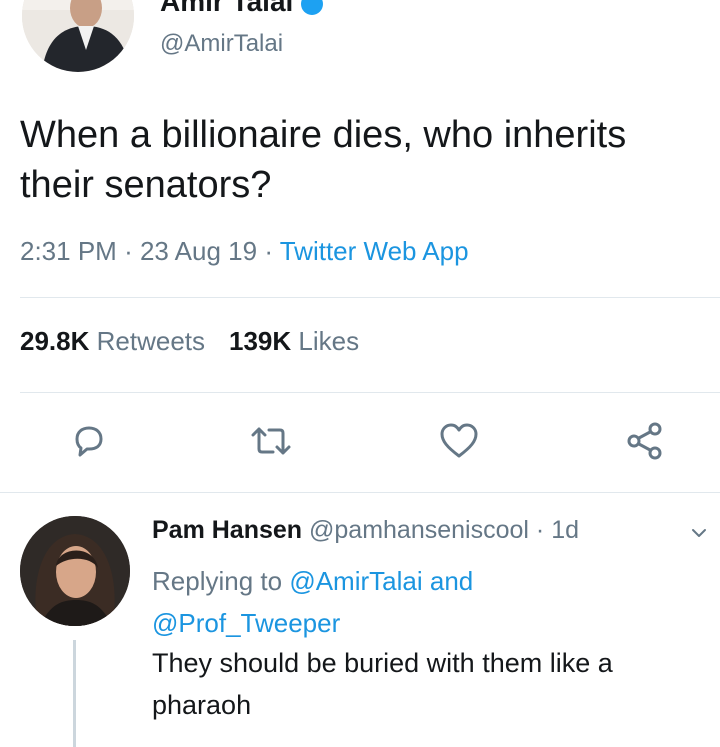 Image resolution: width=720 pixels, height=747 pixels. Describe the element at coordinates (246, 623) in the screenshot. I see `mention-link: @Prof_Tweeper` at that location.